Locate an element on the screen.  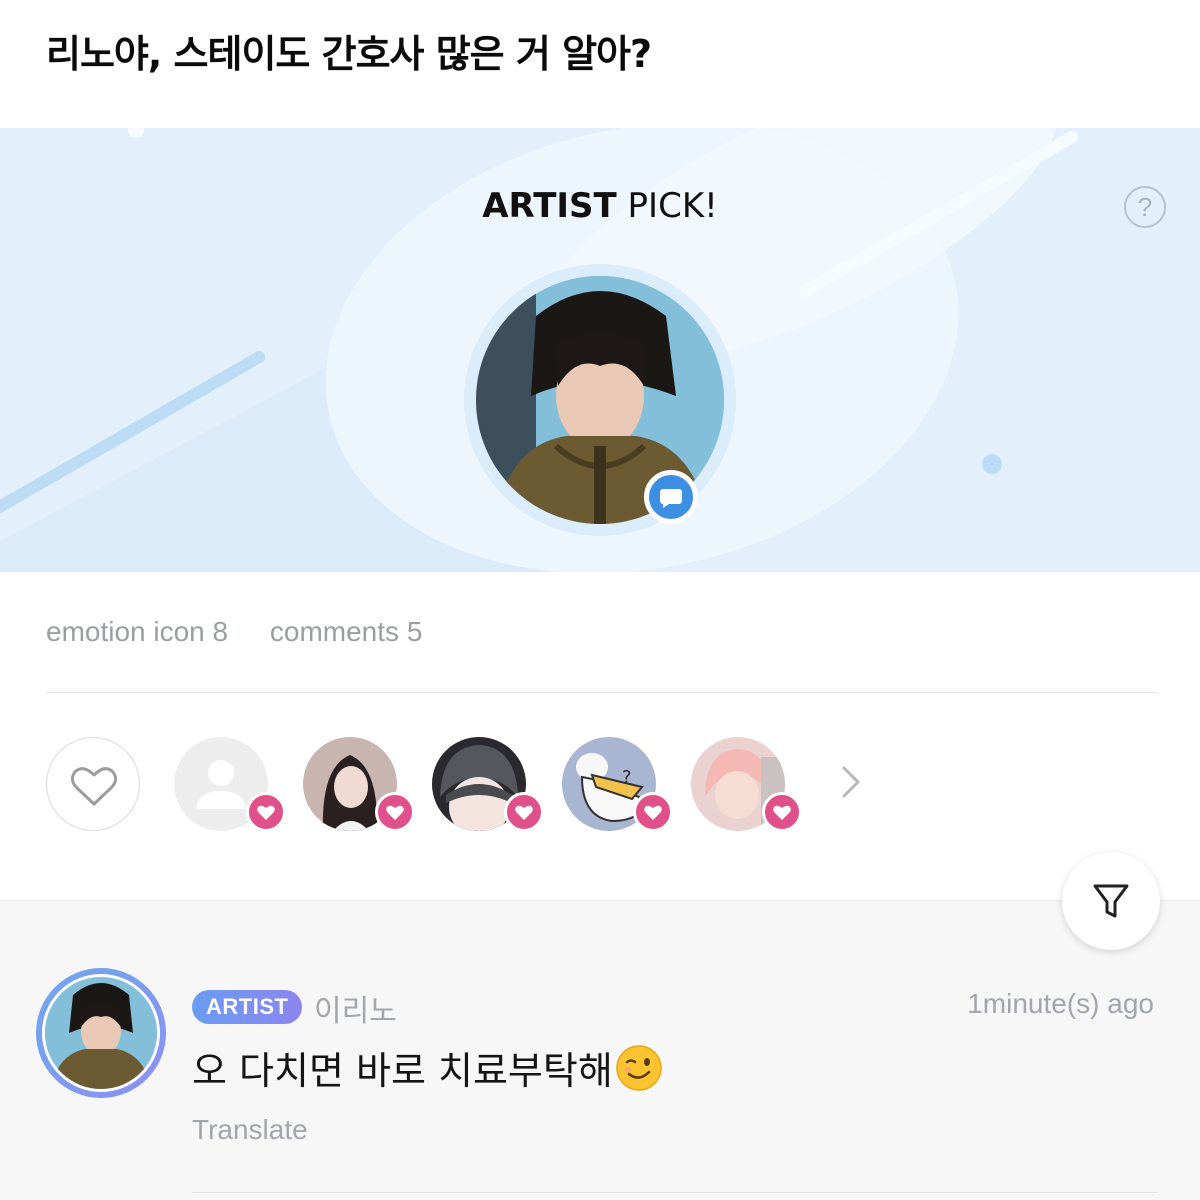
chat-badge is located at coordinates (671, 497).